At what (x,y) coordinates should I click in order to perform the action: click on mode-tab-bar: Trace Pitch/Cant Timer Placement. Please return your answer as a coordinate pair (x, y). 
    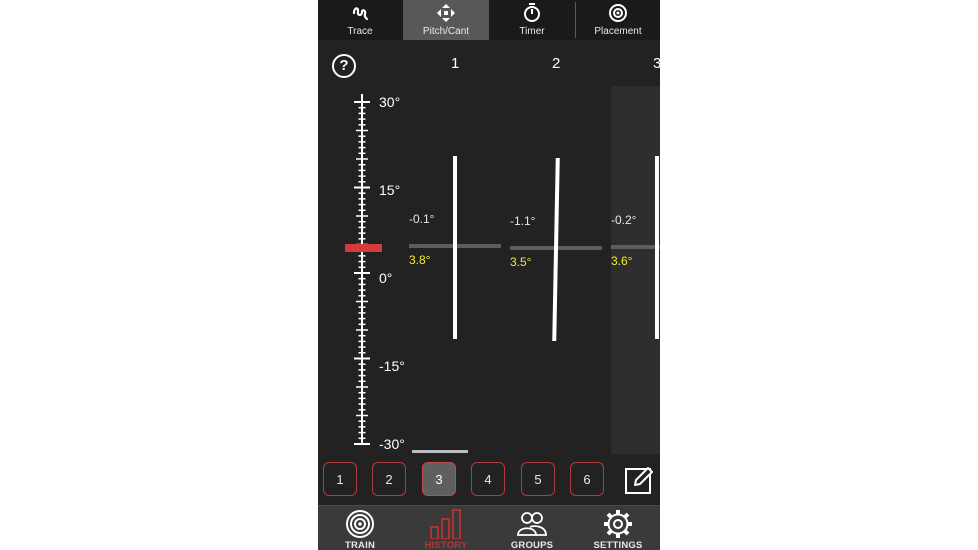
    Looking at the image, I should click on (489, 20).